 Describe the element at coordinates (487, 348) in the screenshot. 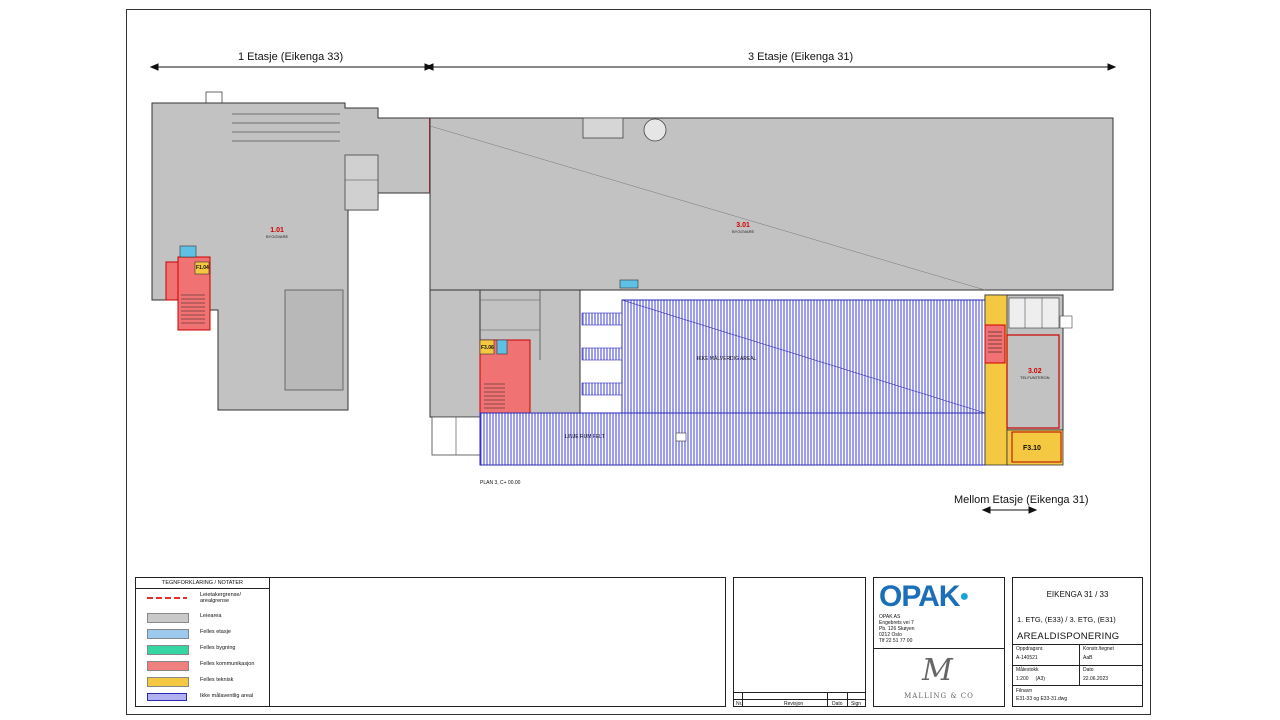

I see `room-tag-f3: F3.06` at that location.